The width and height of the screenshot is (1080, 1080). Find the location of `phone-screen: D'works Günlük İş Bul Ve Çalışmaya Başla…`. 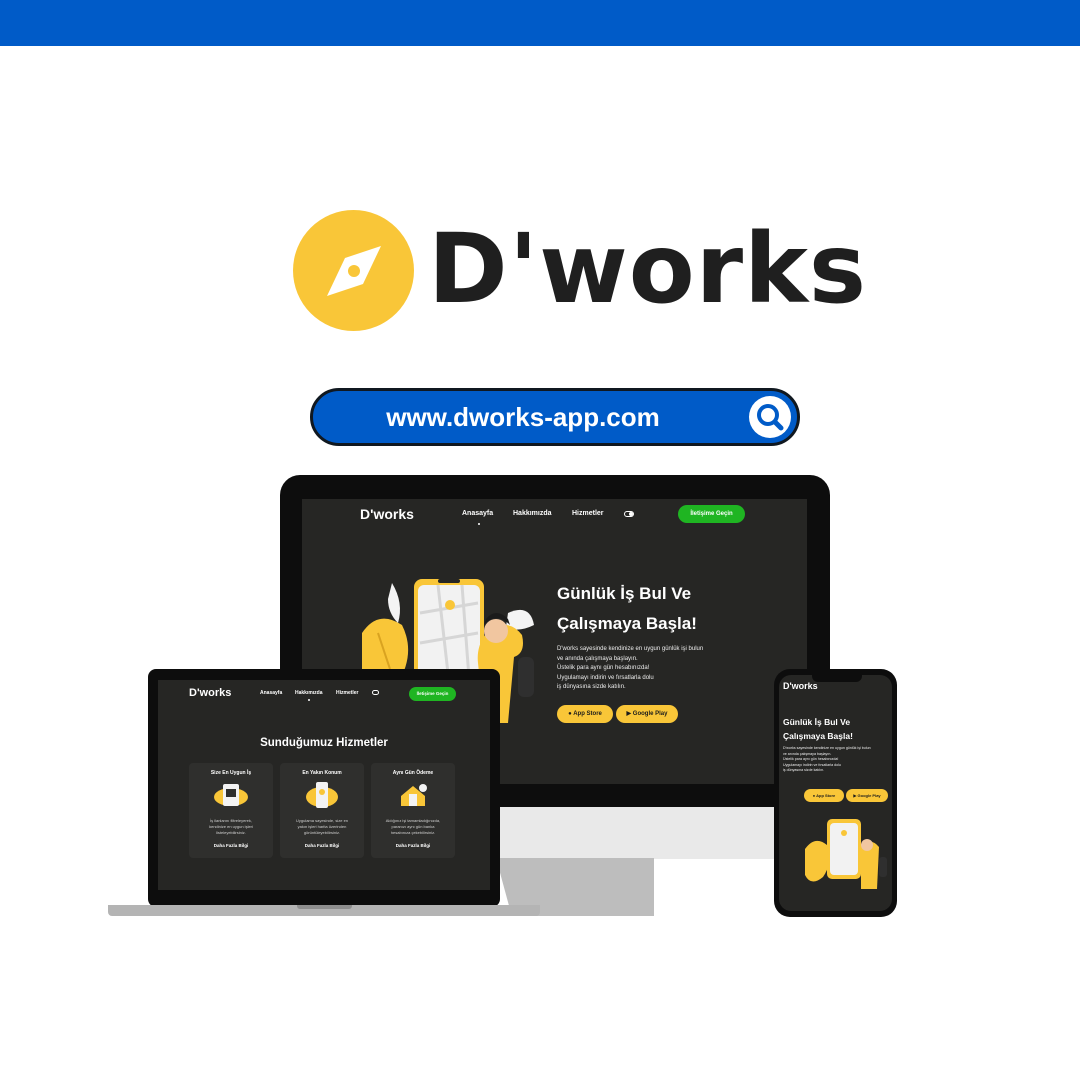

phone-screen: D'works Günlük İş Bul Ve Çalışmaya Başla… is located at coordinates (835, 793).